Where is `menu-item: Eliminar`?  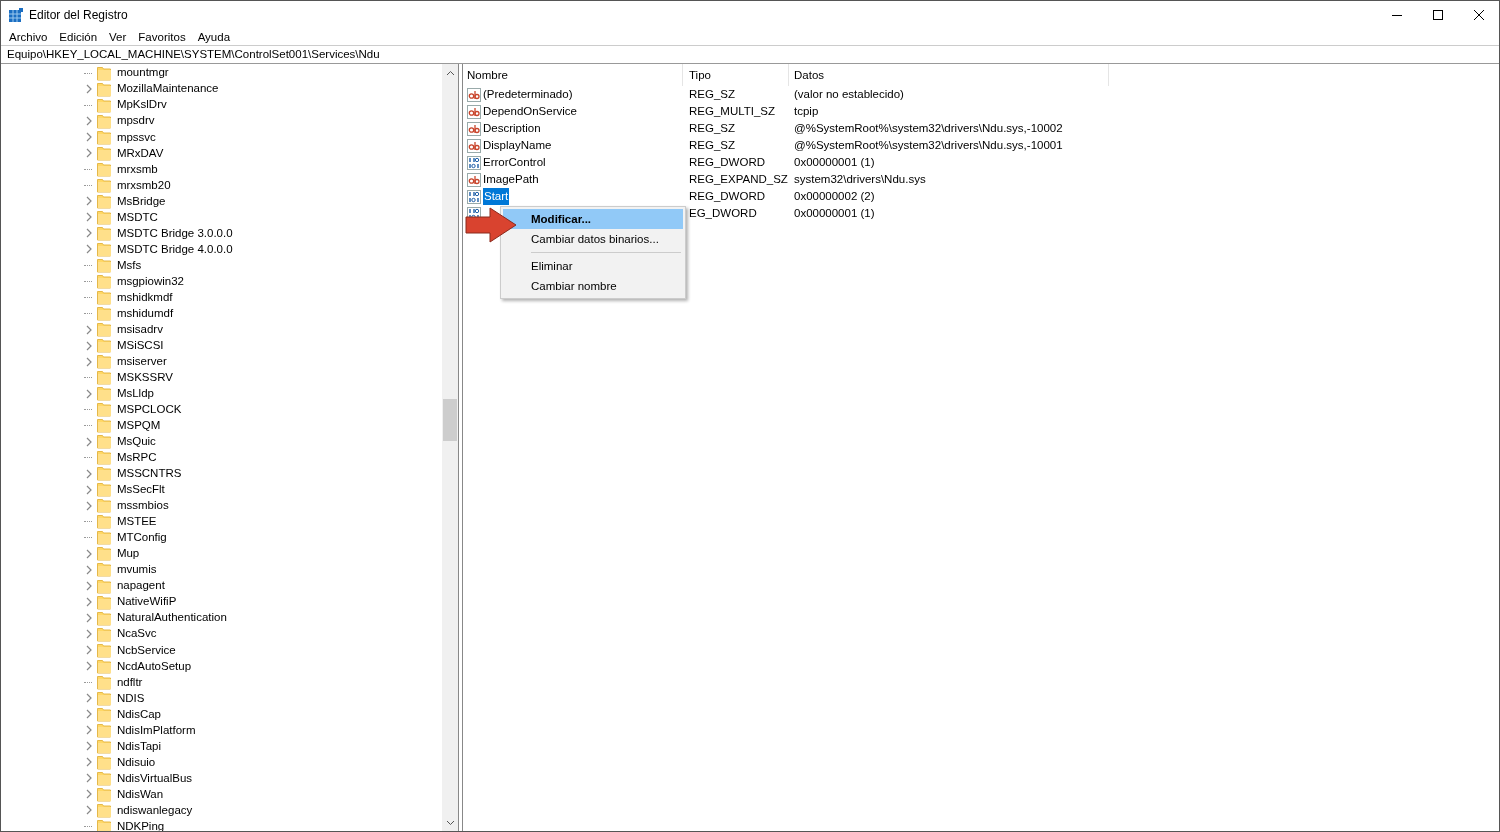 menu-item: Eliminar is located at coordinates (593, 266).